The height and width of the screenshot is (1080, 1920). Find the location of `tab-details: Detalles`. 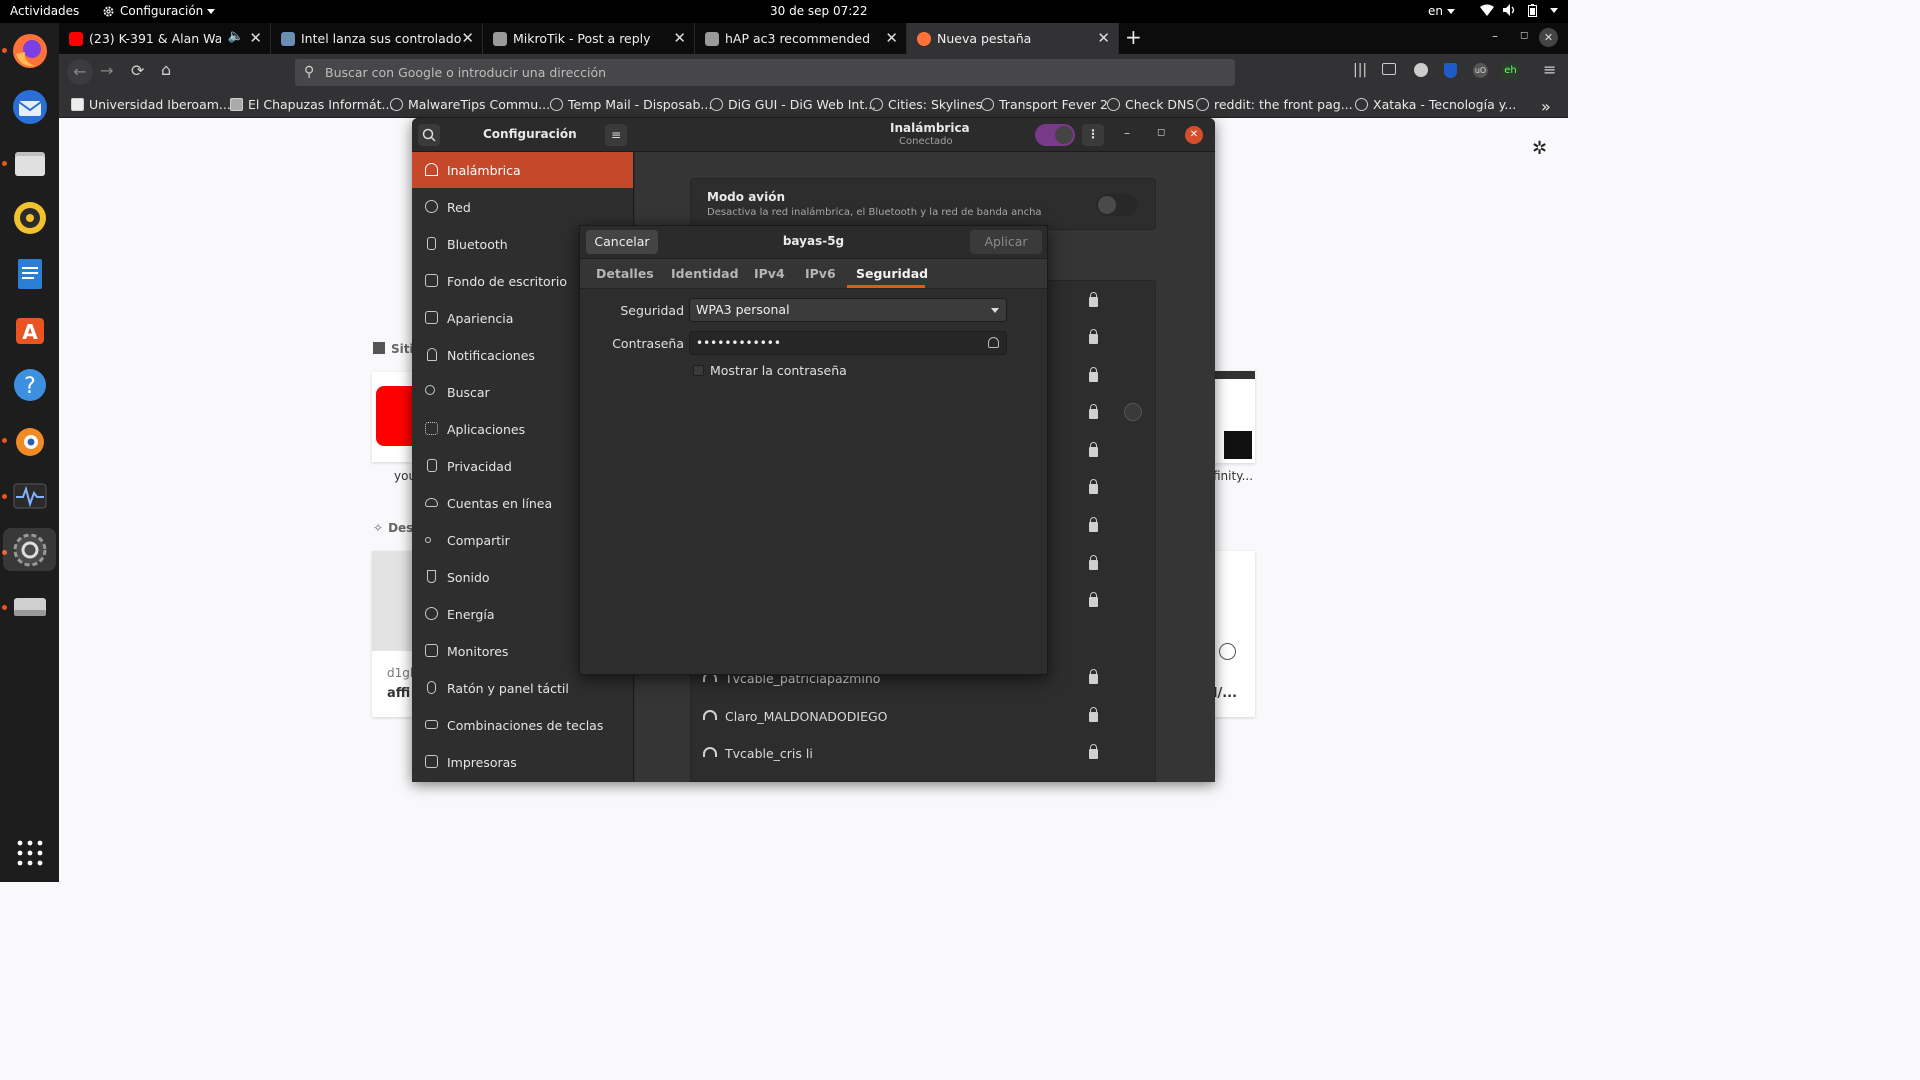

tab-details: Detalles is located at coordinates (625, 273).